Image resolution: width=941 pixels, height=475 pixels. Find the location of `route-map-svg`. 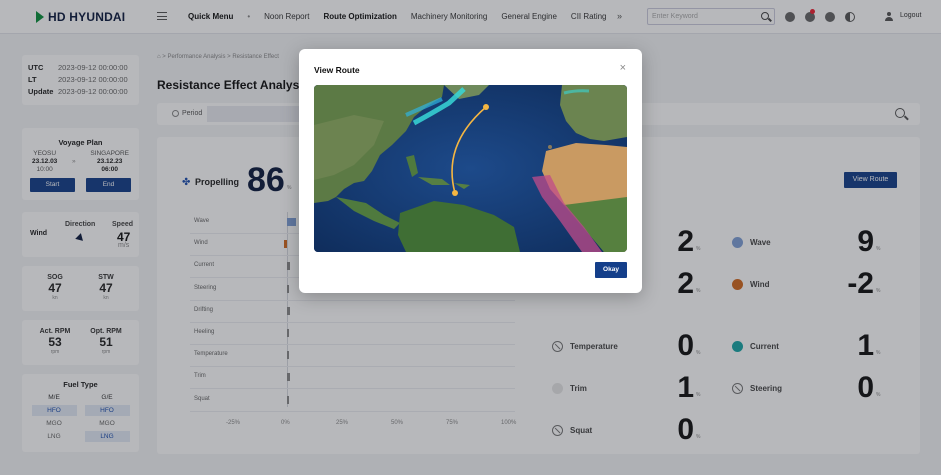

route-map-svg is located at coordinates (470, 168).